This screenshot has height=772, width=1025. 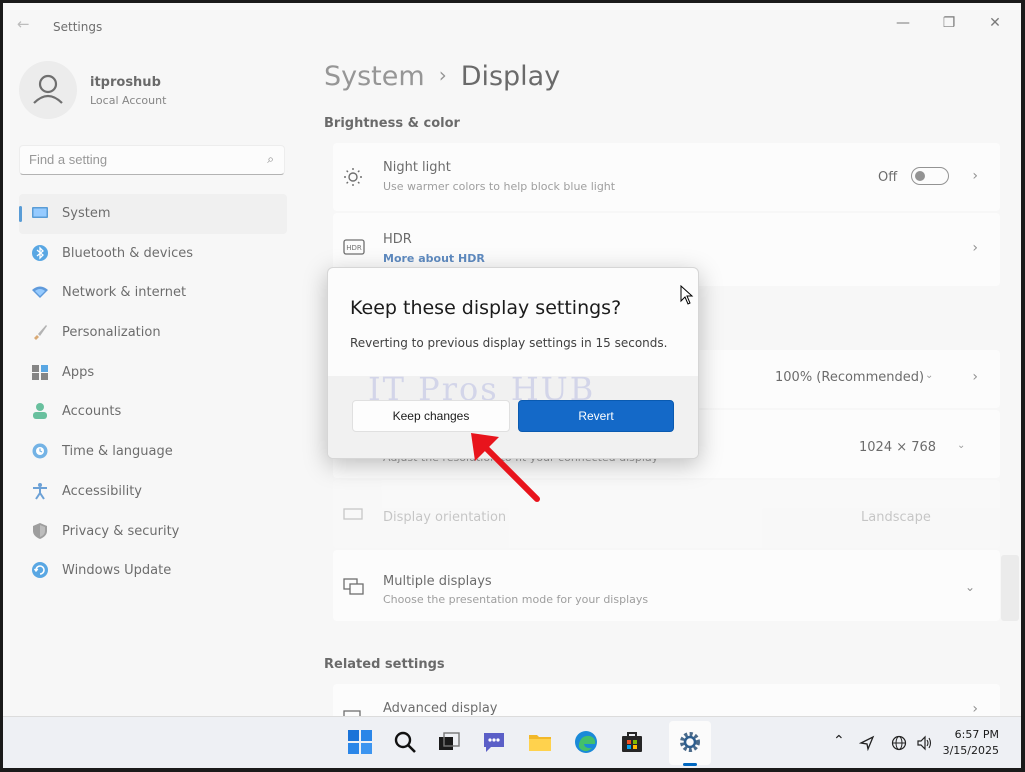 I want to click on microsoft-store-icon, so click(x=632, y=742).